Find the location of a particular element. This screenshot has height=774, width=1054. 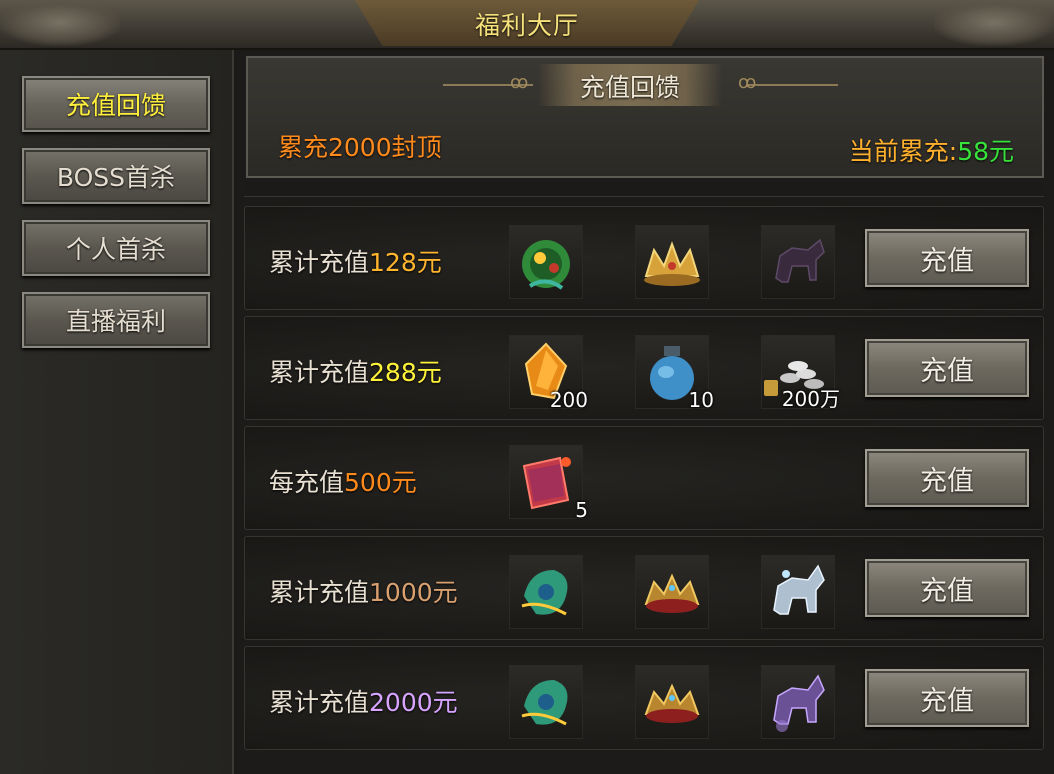

row-amount: 2000元 is located at coordinates (413, 702).